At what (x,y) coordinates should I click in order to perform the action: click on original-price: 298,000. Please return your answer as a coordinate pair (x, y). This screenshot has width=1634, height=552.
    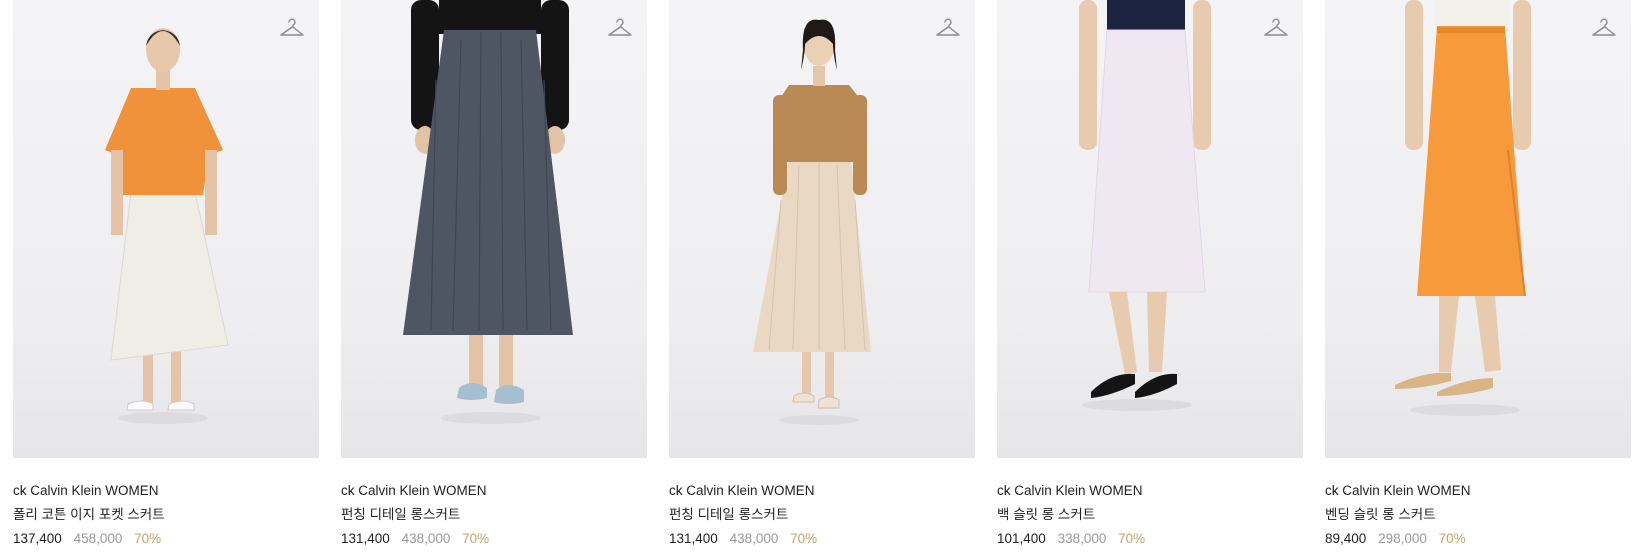
    Looking at the image, I should click on (1402, 538).